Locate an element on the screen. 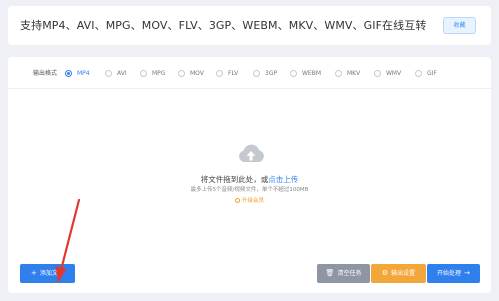  drop-instruction-text: 将文件拖到此处，或 is located at coordinates (234, 179).